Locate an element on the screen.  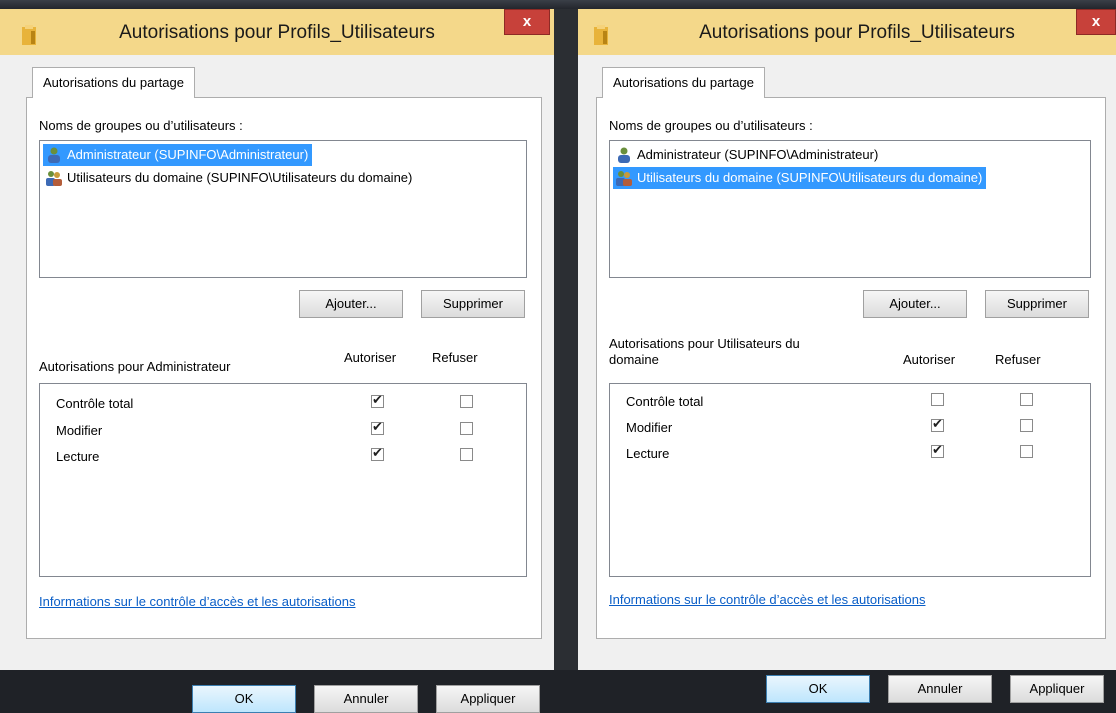
permissions-for-label-line2: domaine is located at coordinates (634, 359).